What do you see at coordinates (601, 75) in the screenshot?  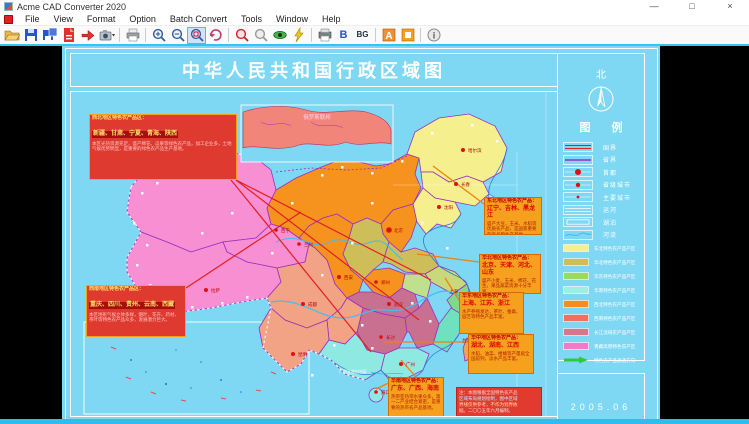 I see `north-label: 北` at bounding box center [601, 75].